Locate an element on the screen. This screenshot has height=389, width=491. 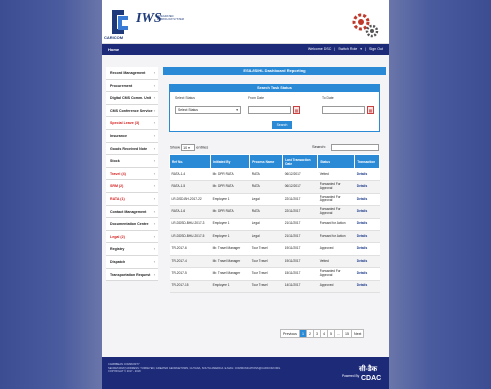
powered-by-label: Powered By is located at coordinates (351, 376).